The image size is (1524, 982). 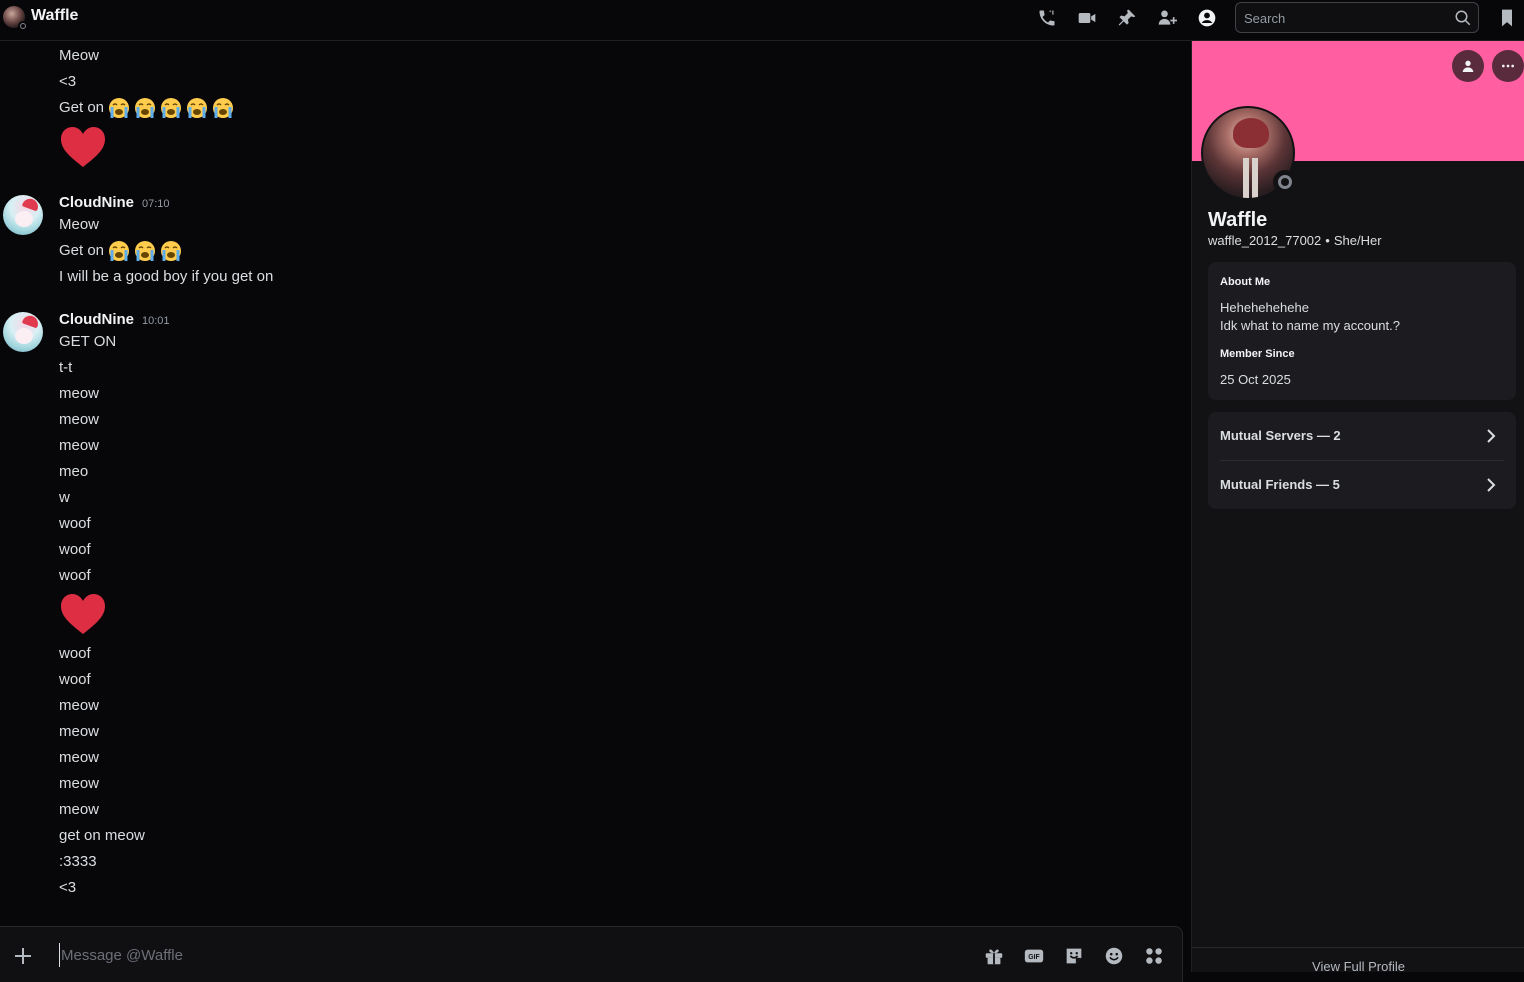 I want to click on message-text: w, so click(x=64, y=497).